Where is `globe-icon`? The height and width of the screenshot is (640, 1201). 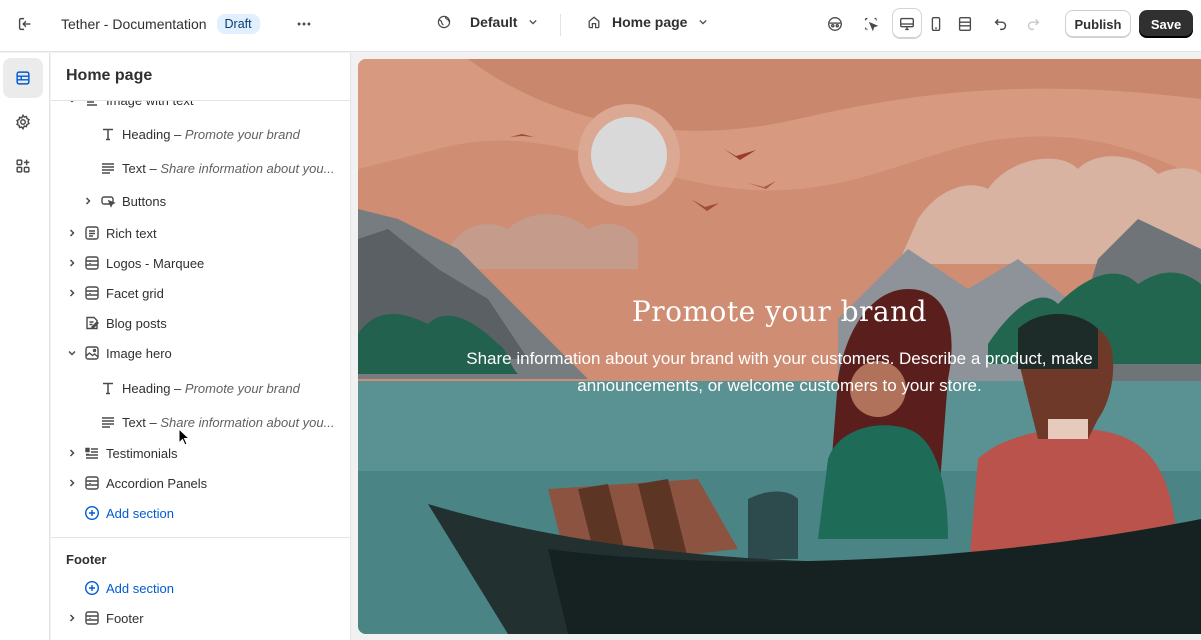 globe-icon is located at coordinates (444, 22).